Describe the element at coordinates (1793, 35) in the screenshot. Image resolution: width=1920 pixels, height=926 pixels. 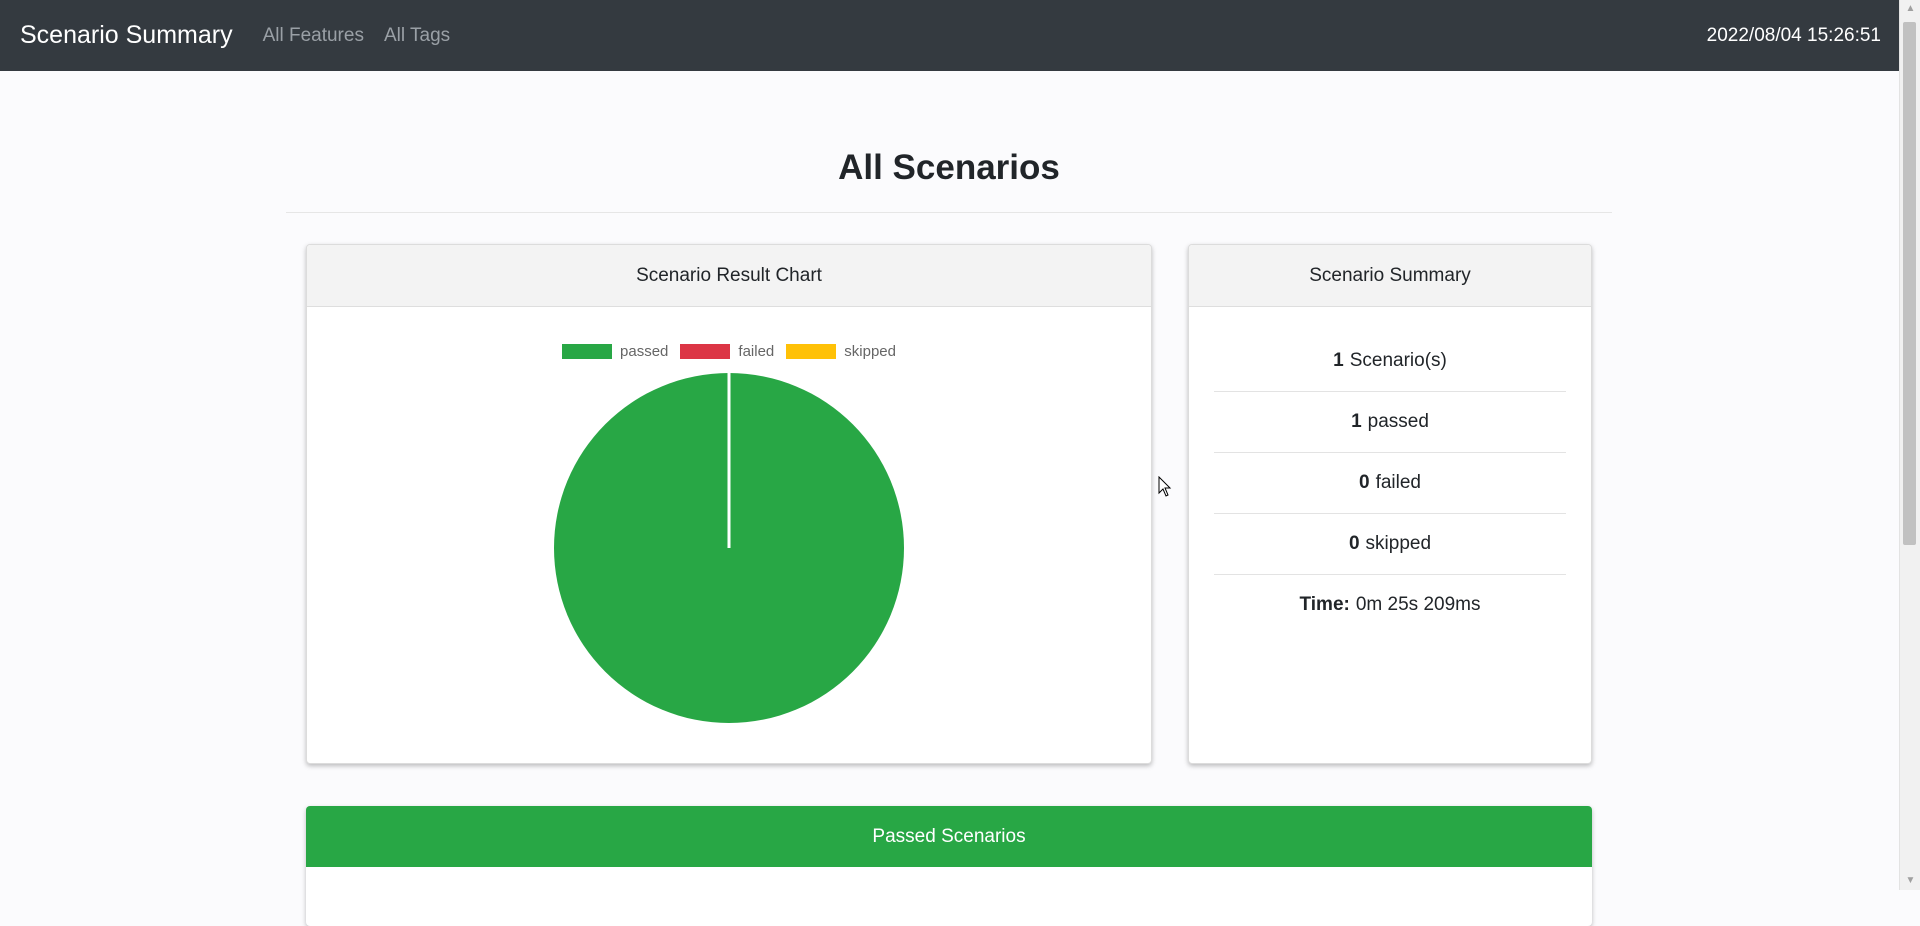
I see `report-timestamp: 2022/08/04 15:26:51` at that location.